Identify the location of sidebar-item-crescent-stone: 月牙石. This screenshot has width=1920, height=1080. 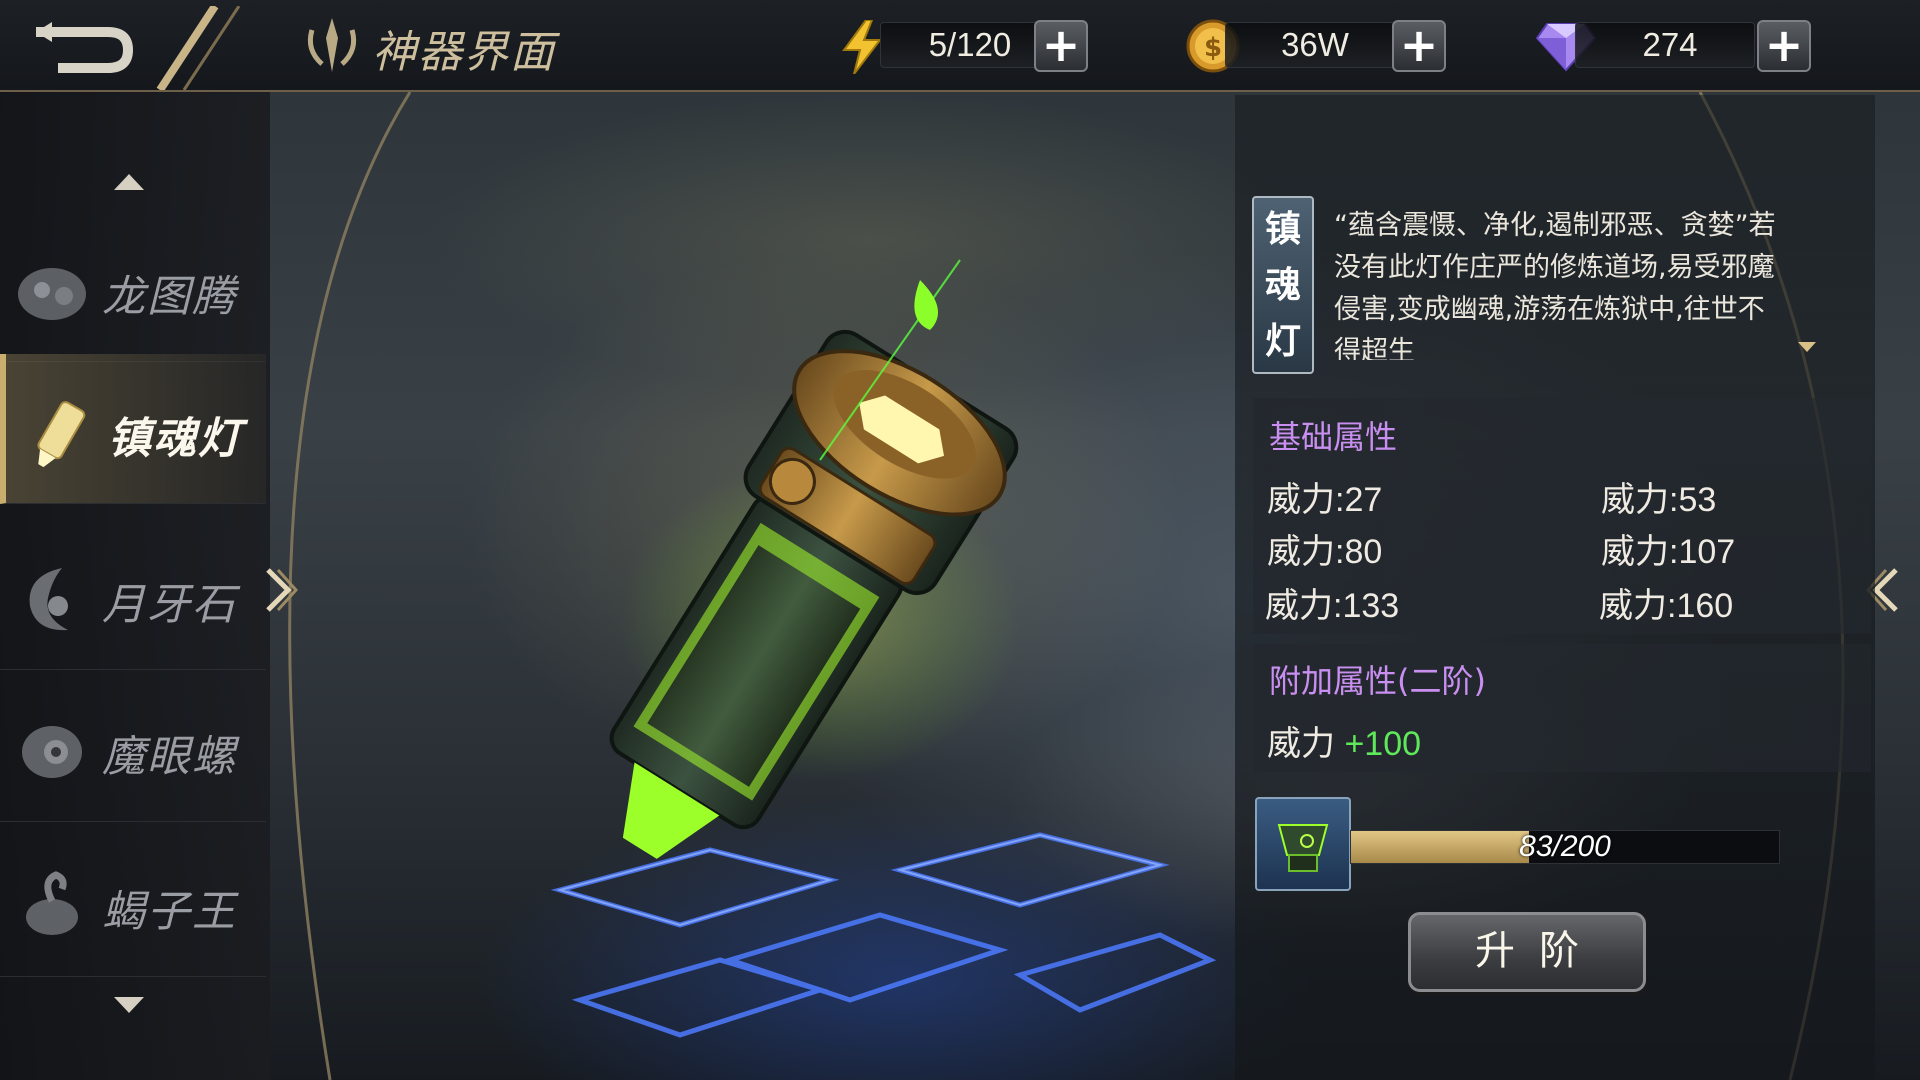
(133, 595).